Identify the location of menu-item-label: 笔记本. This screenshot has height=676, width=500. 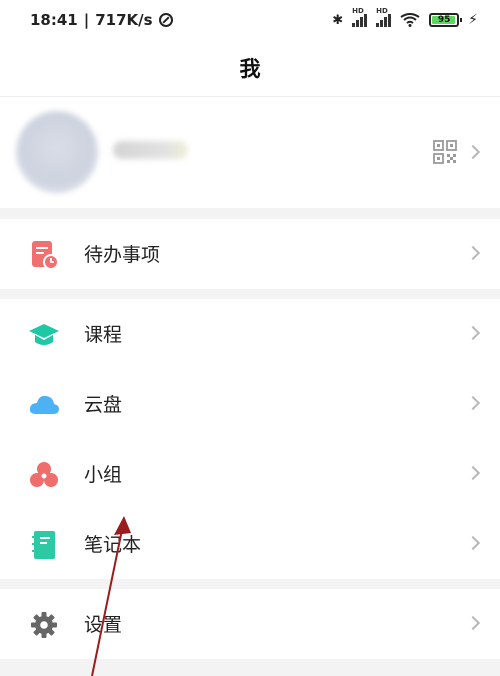
(113, 545).